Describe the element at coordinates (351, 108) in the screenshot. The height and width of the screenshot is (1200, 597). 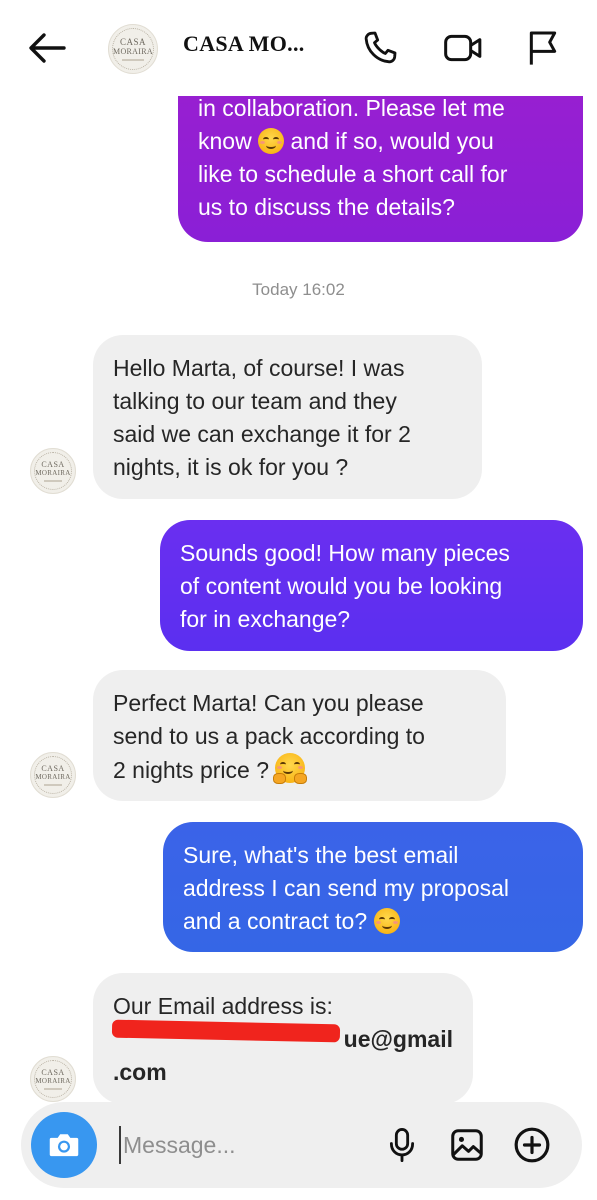
I see `message-line: in collaboration. Please let me` at that location.